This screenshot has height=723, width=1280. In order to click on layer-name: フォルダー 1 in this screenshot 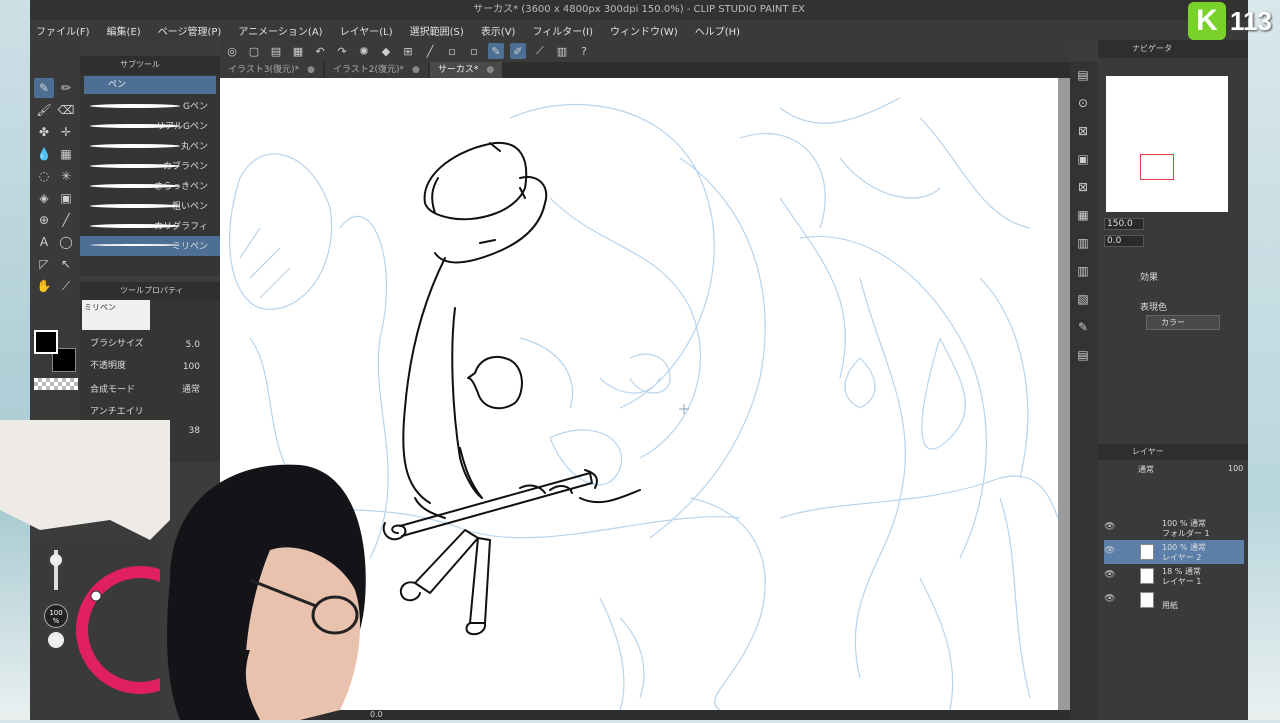, I will do `click(1186, 533)`.